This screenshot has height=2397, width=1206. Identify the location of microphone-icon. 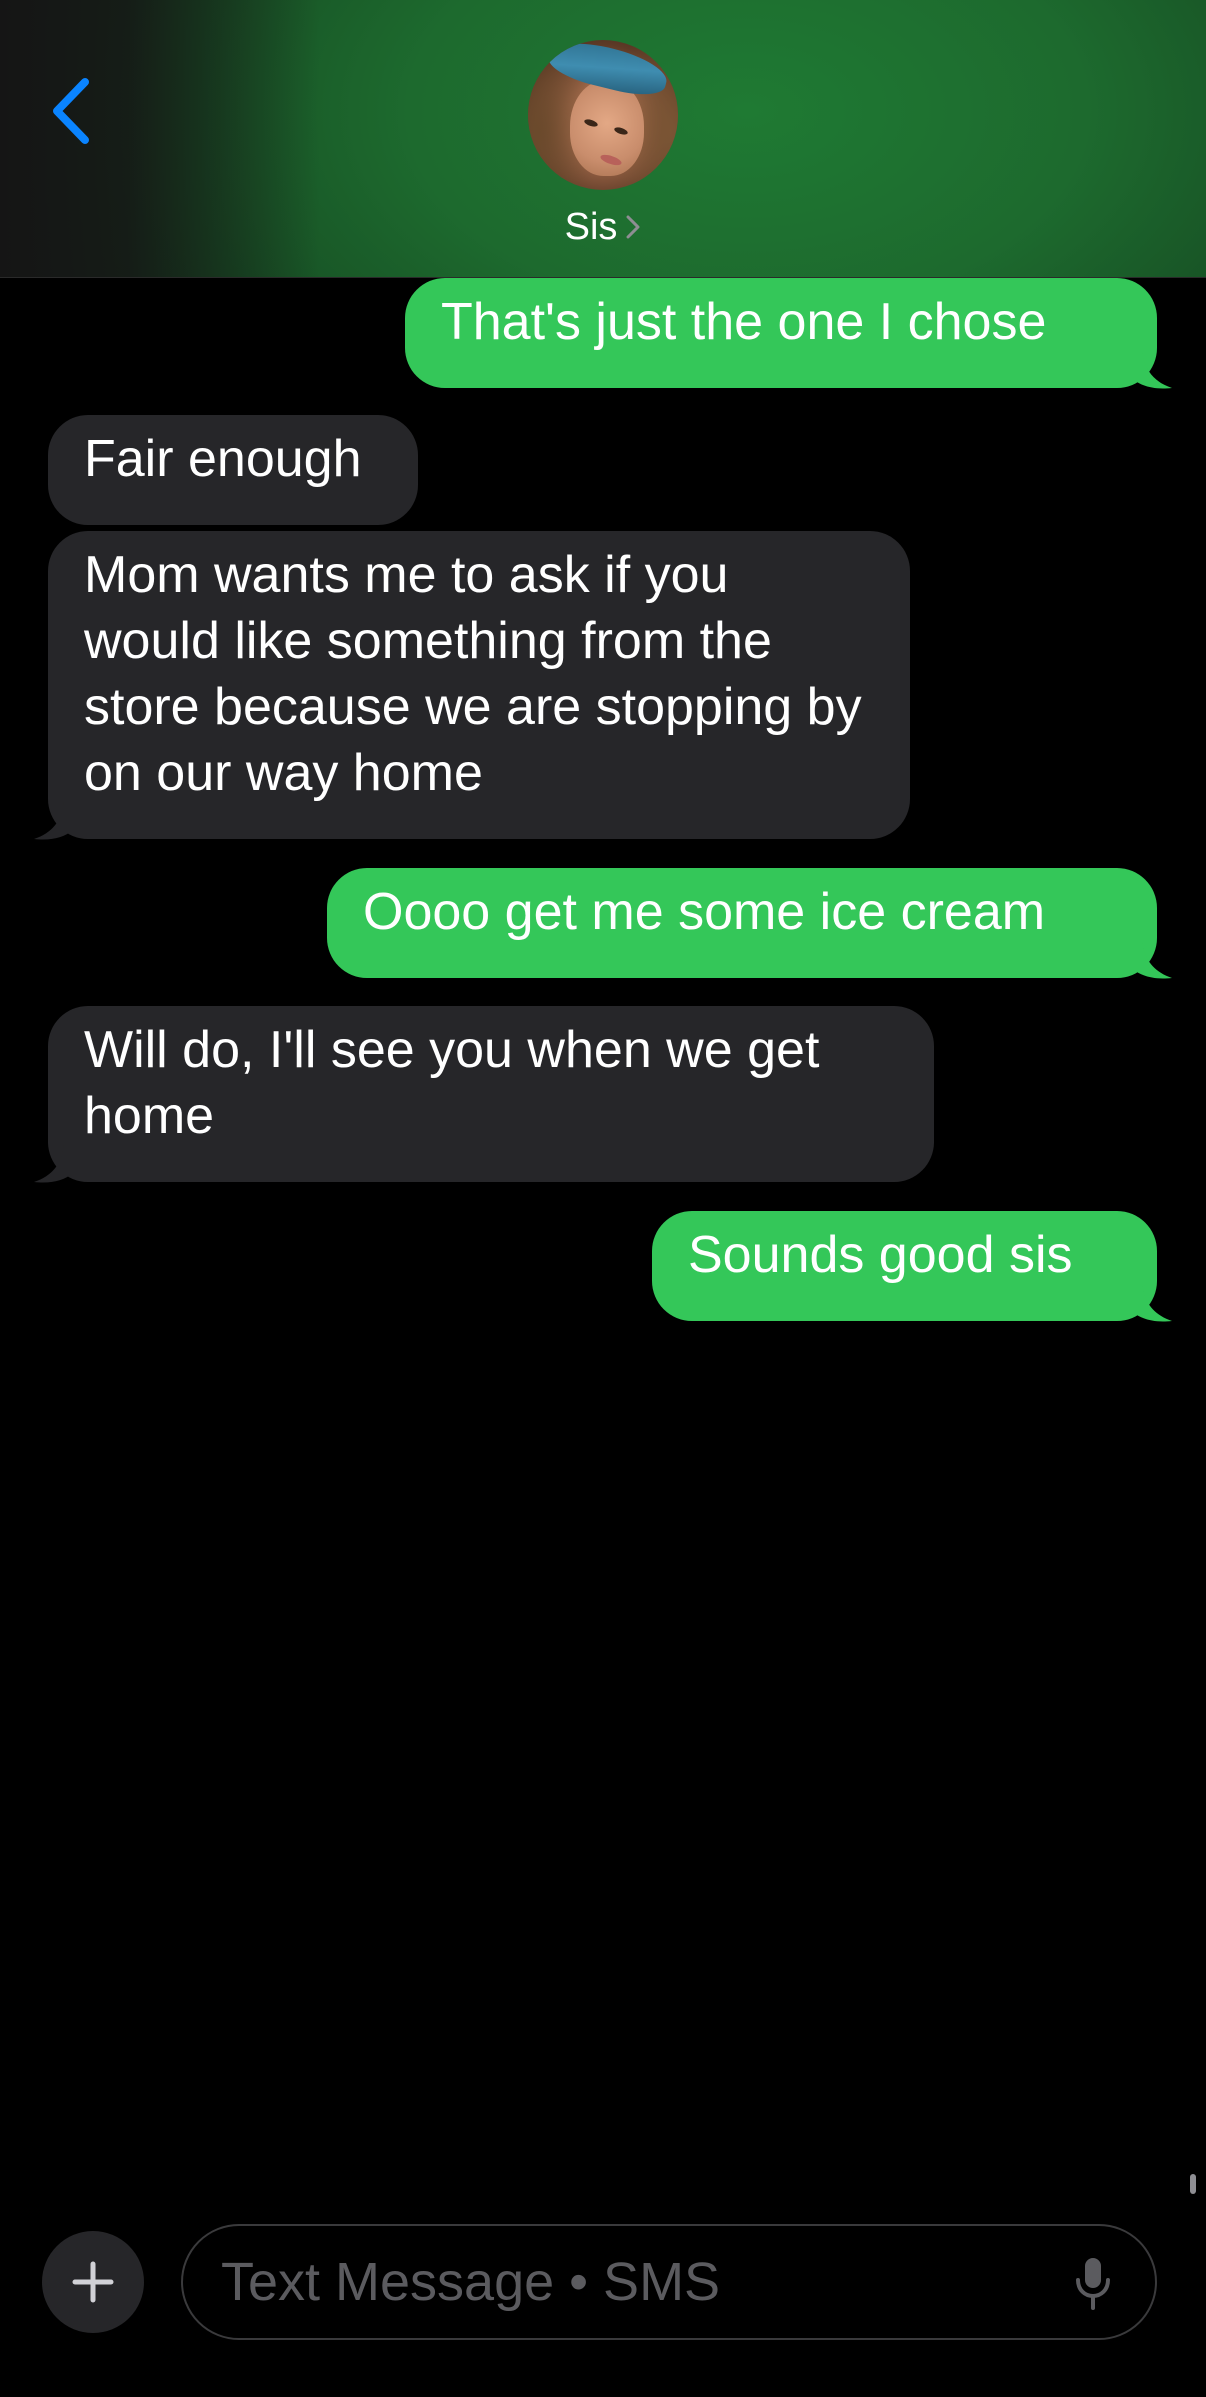
(1093, 2284).